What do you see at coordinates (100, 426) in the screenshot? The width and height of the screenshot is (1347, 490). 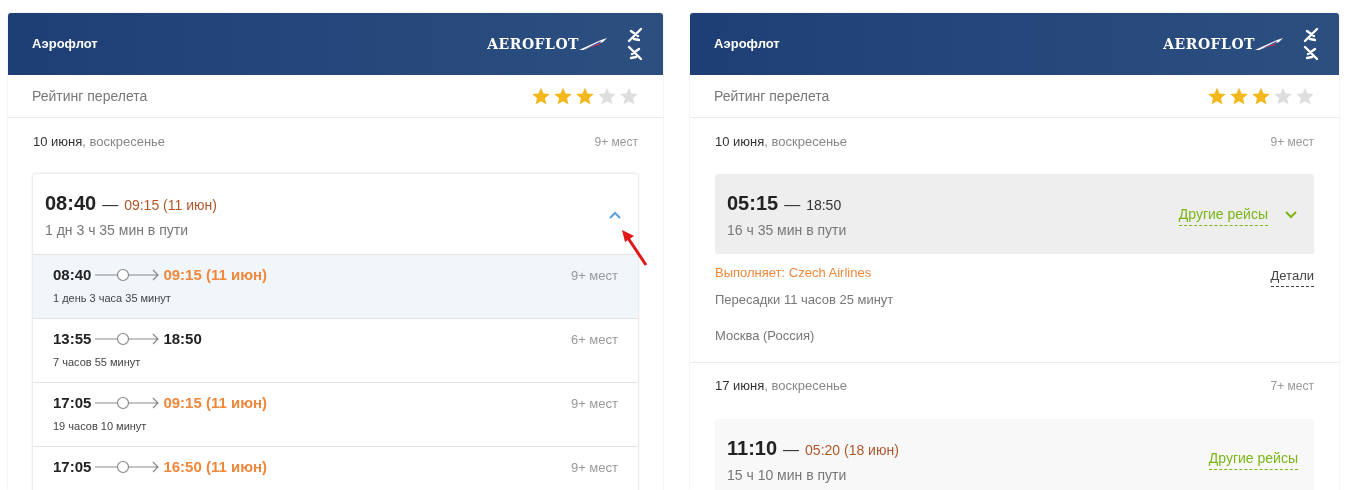 I see `flight-duration: 19 часов 10 минут` at bounding box center [100, 426].